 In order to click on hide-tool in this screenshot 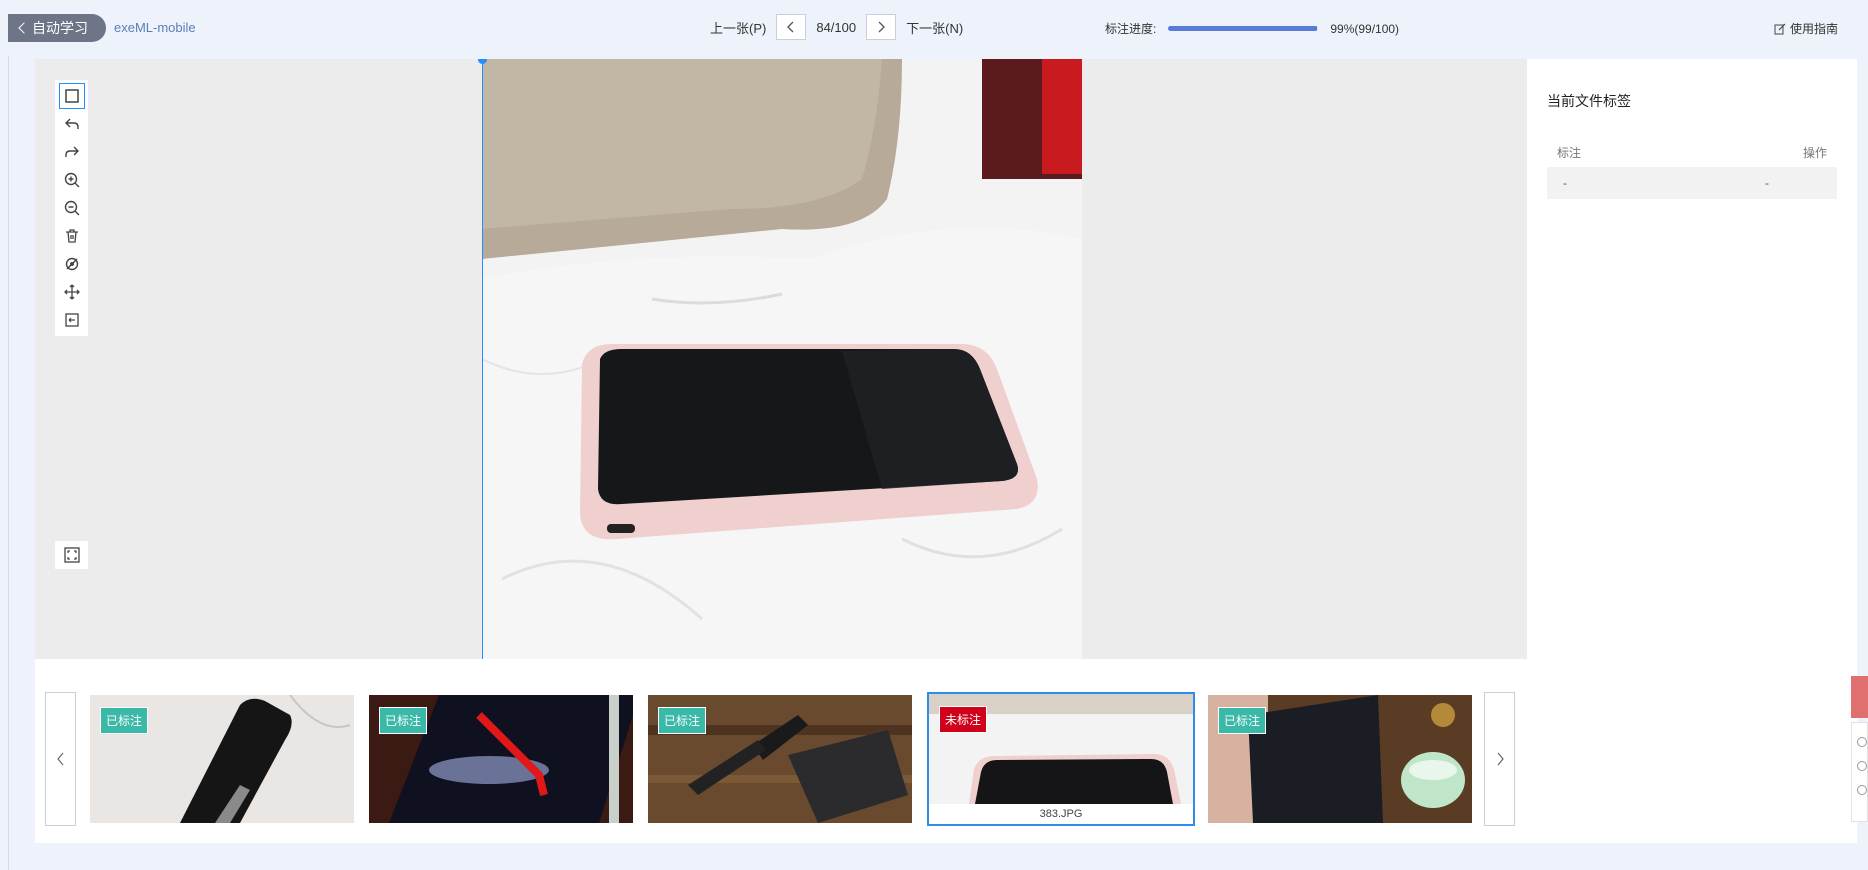, I will do `click(71, 264)`.